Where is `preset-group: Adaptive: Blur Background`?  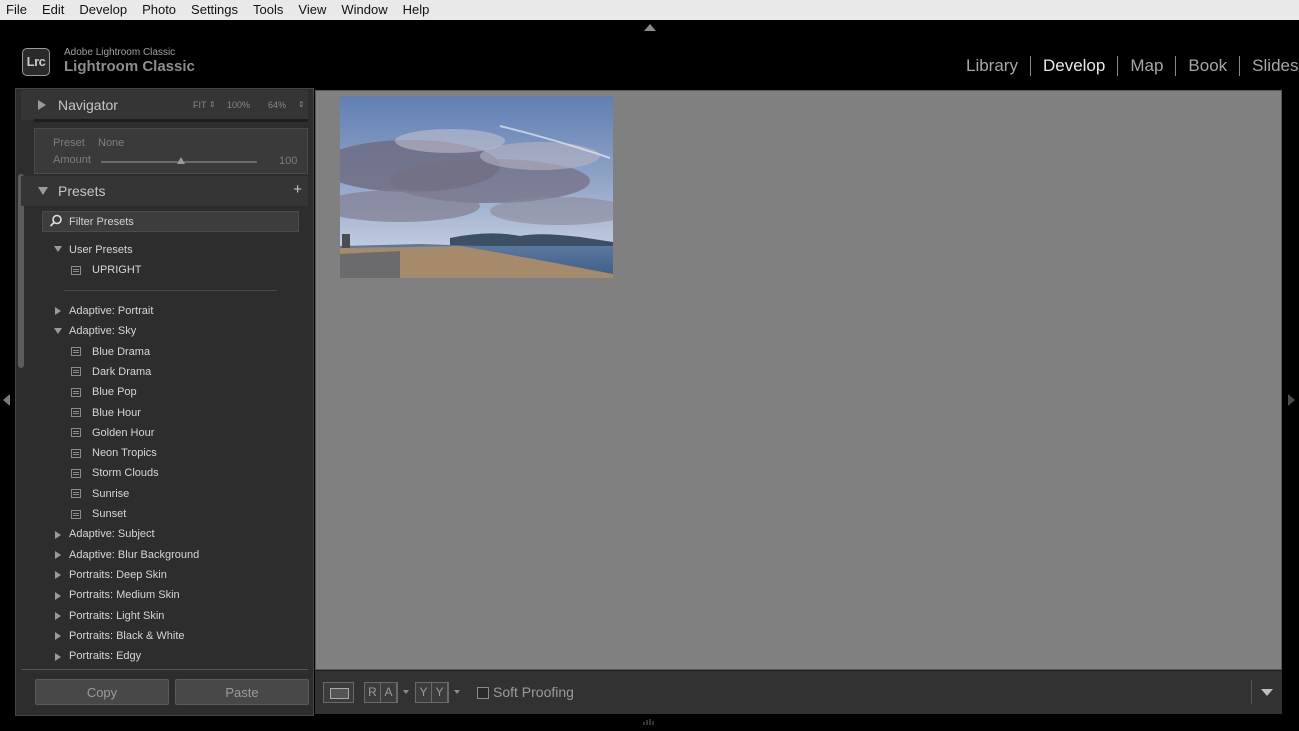
preset-group: Adaptive: Blur Background is located at coordinates (134, 555).